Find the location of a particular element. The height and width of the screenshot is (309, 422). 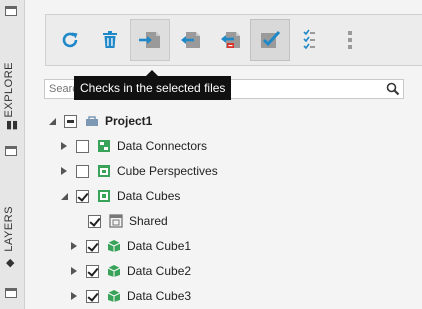

check-in-button is located at coordinates (150, 40).